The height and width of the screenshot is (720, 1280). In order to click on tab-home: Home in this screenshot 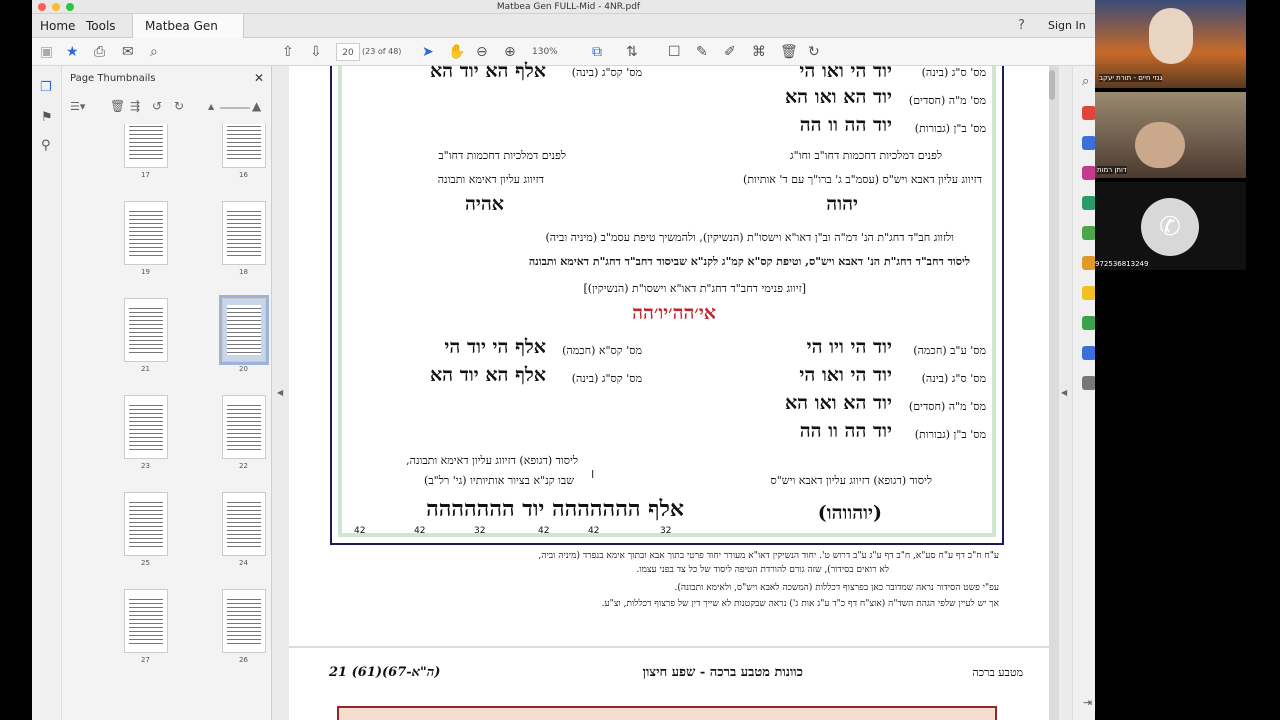, I will do `click(57, 26)`.